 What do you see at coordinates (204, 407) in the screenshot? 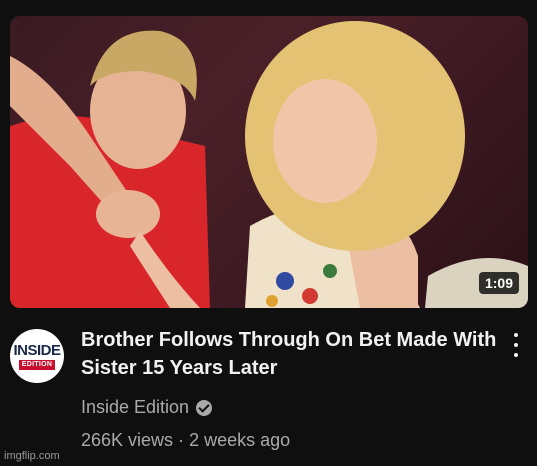
I see `verified-check-icon` at bounding box center [204, 407].